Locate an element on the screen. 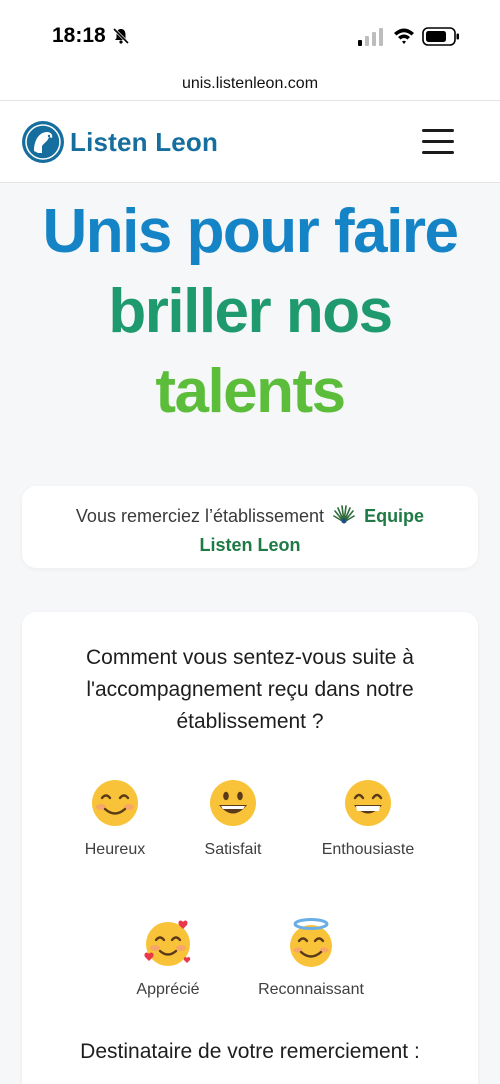 The height and width of the screenshot is (1084, 500). option-label: Heureux is located at coordinates (115, 849).